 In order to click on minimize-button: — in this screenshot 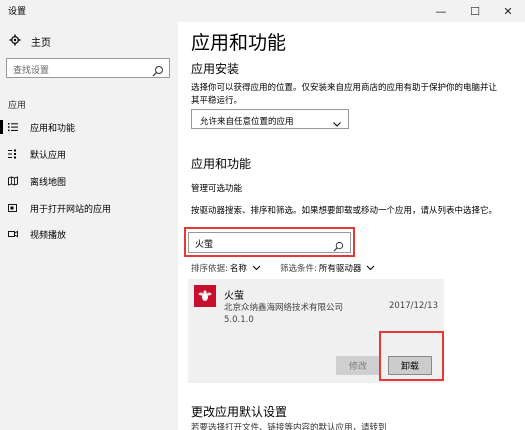, I will do `click(441, 11)`.